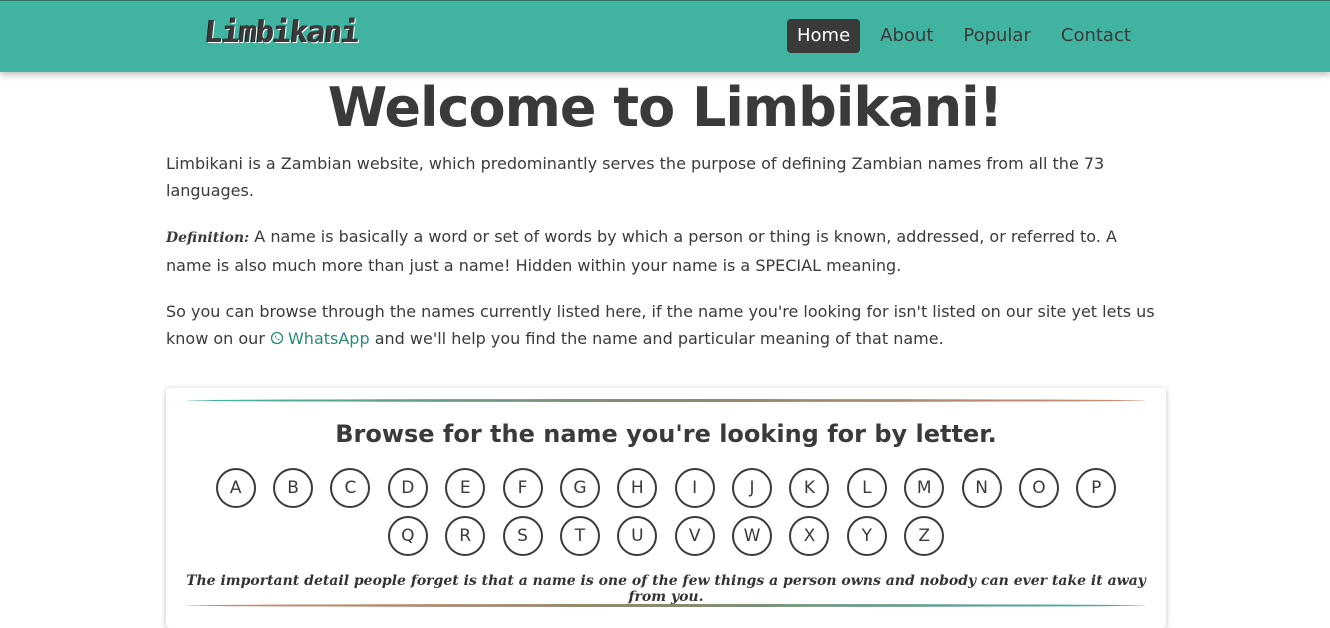 The width and height of the screenshot is (1330, 628). What do you see at coordinates (809, 536) in the screenshot?
I see `letter-button-x: X` at bounding box center [809, 536].